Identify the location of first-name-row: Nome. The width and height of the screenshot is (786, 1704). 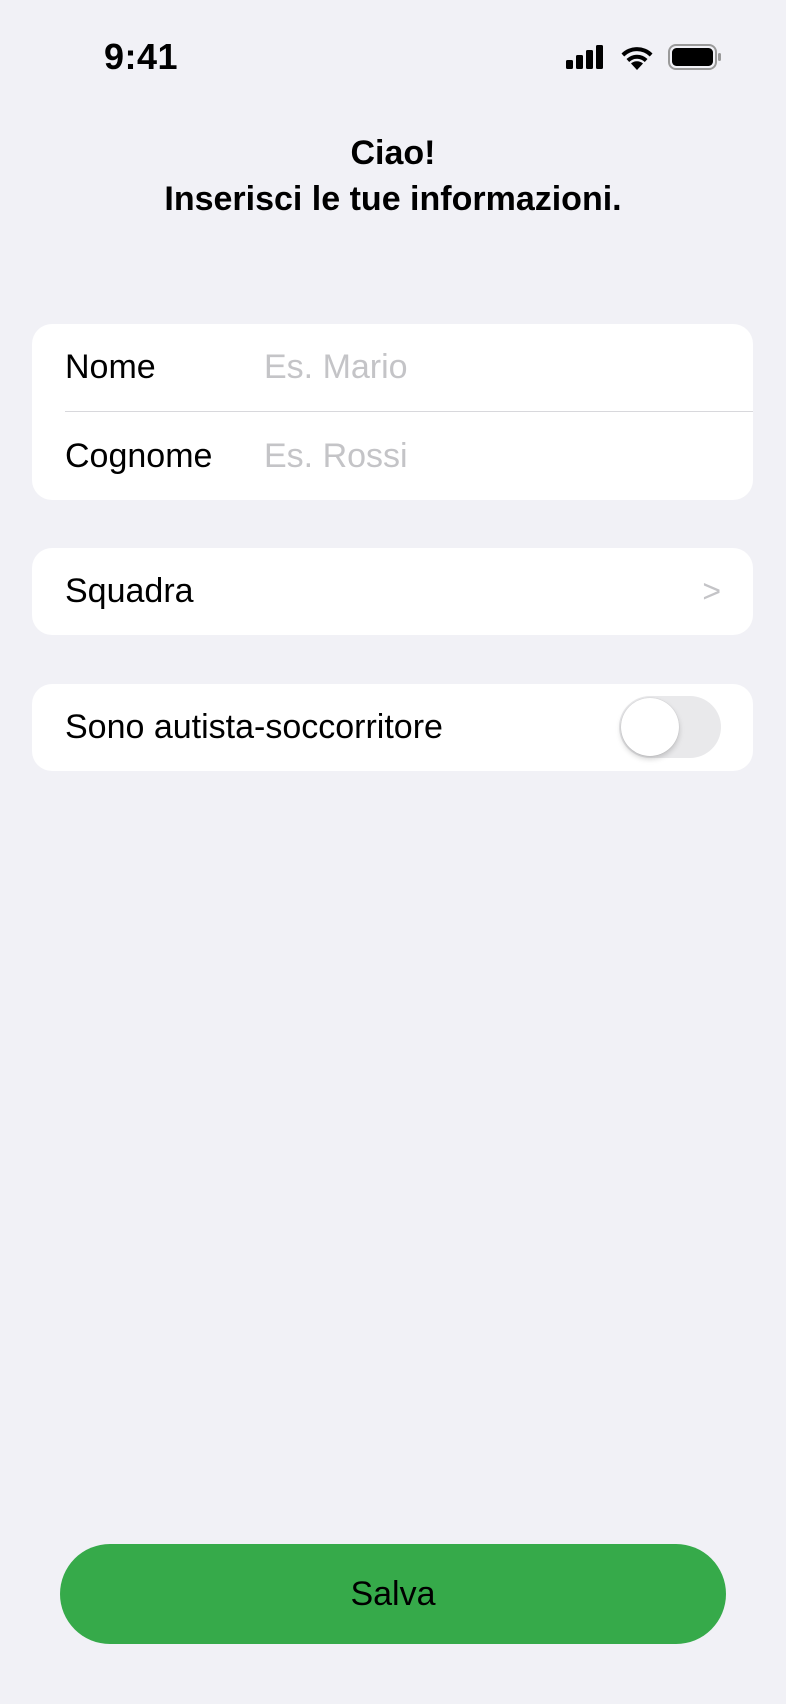
(392, 367).